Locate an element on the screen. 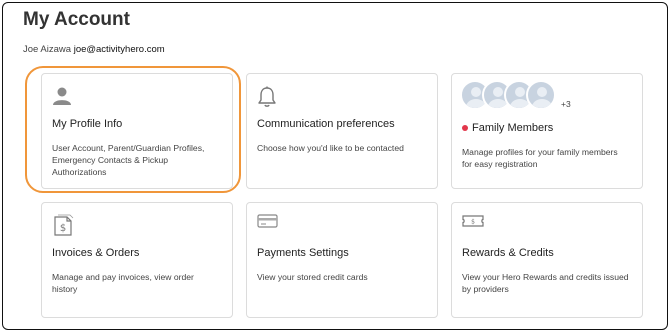  user-email: joe@activityhero.com is located at coordinates (119, 49).